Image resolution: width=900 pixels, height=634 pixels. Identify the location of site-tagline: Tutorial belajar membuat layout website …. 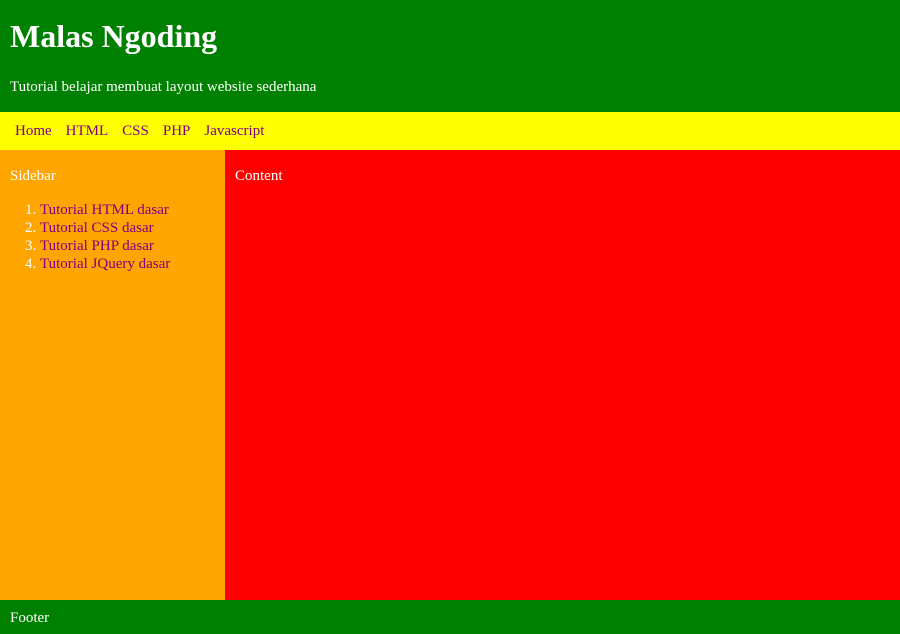
(163, 87).